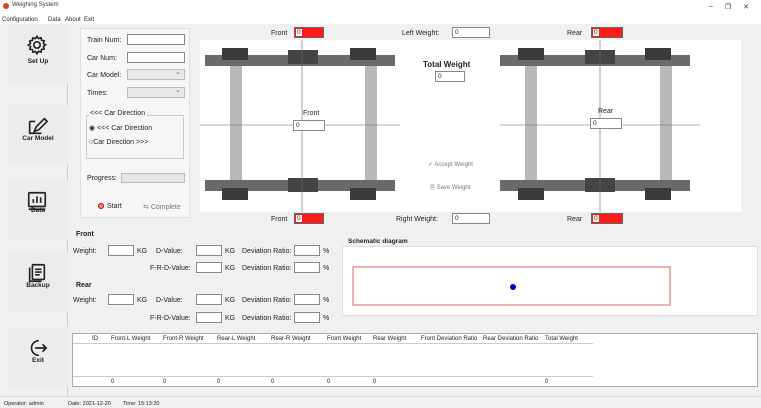 This screenshot has width=761, height=408. What do you see at coordinates (142, 300) in the screenshot?
I see `rear-weight-unit: KG` at bounding box center [142, 300].